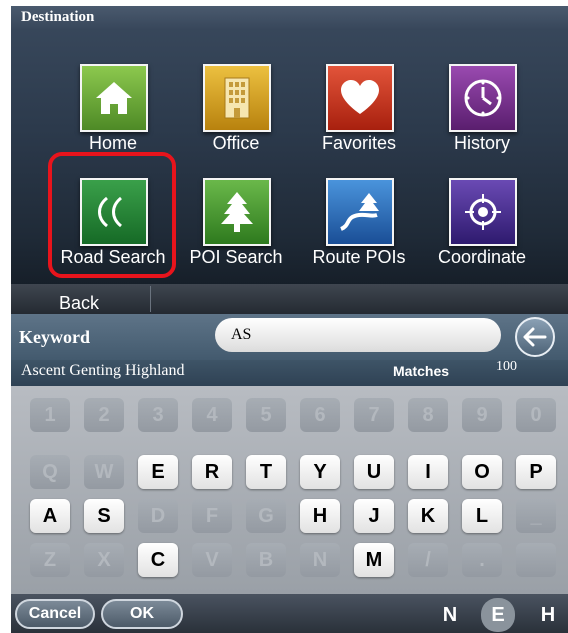  Describe the element at coordinates (359, 257) in the screenshot. I see `tile-label: Route POIs` at that location.